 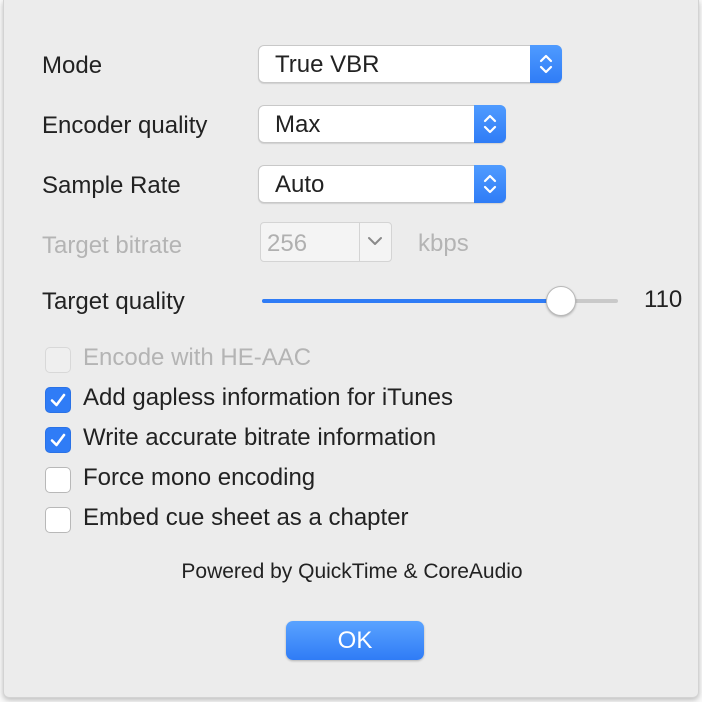 What do you see at coordinates (375, 241) in the screenshot?
I see `chevron-down-icon` at bounding box center [375, 241].